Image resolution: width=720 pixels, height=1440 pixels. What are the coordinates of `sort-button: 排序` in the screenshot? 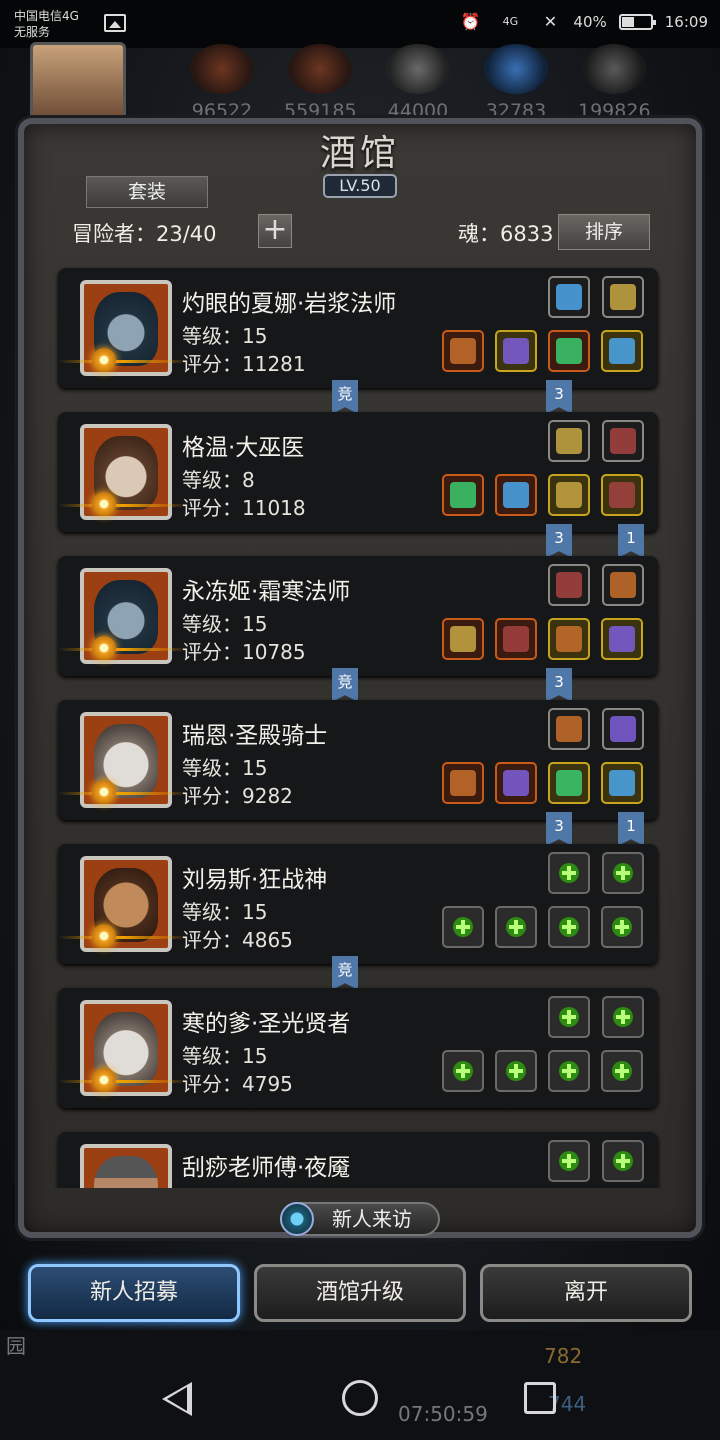 It's located at (604, 232).